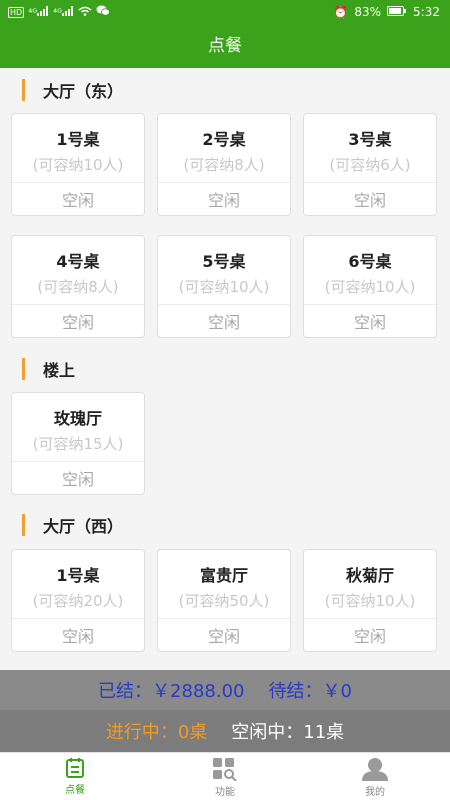  Describe the element at coordinates (198, 691) in the screenshot. I see `settled-amount: ￥2888.00` at that location.